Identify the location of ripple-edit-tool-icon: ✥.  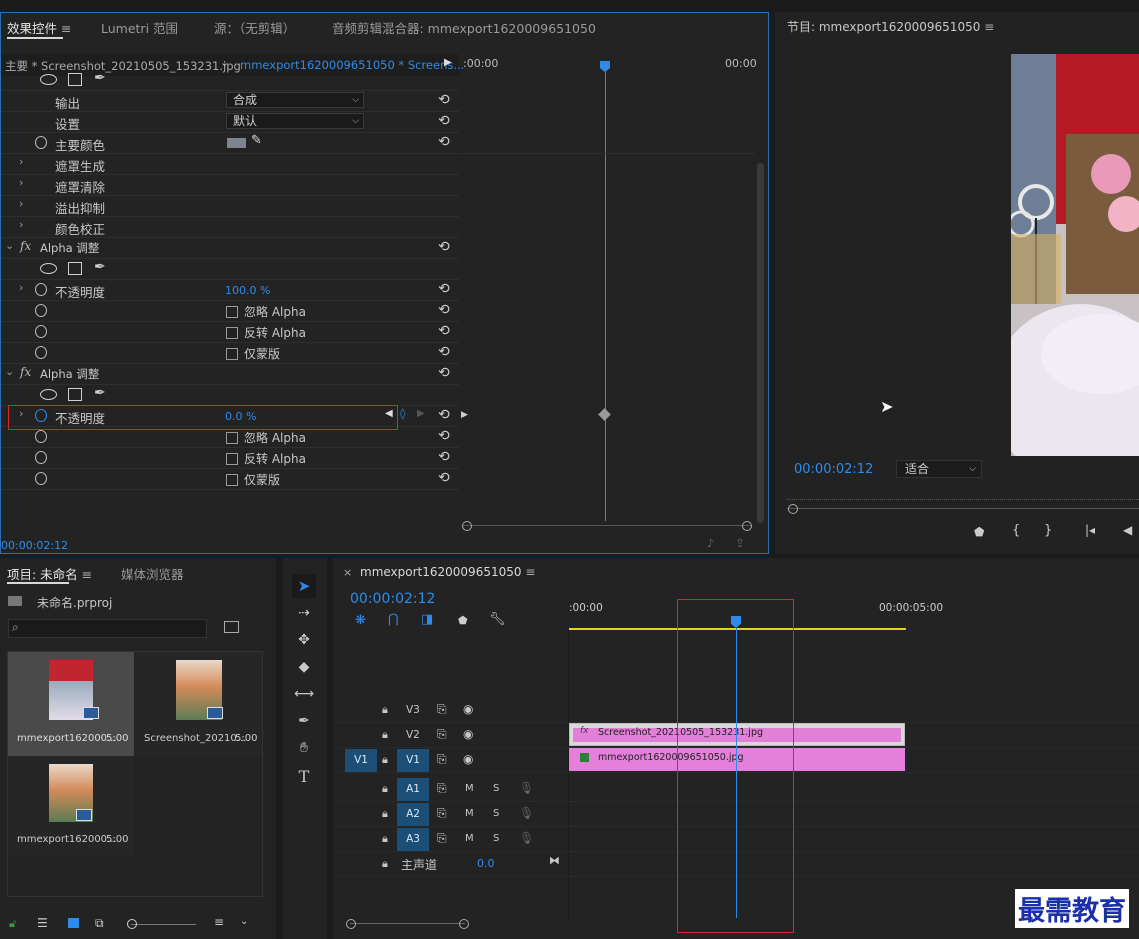
(304, 642).